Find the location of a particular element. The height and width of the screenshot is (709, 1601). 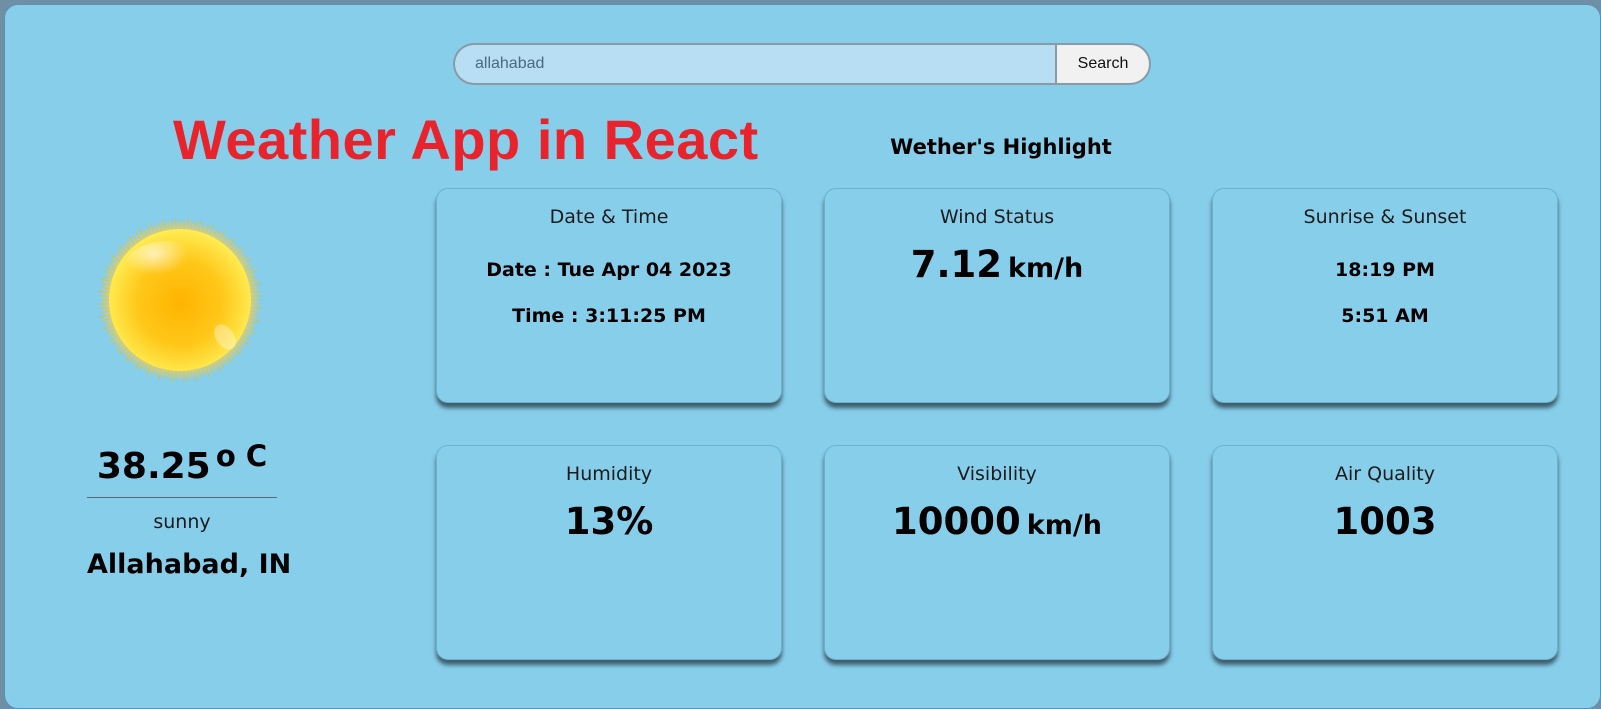

visibility-unit: km/h is located at coordinates (1064, 525).